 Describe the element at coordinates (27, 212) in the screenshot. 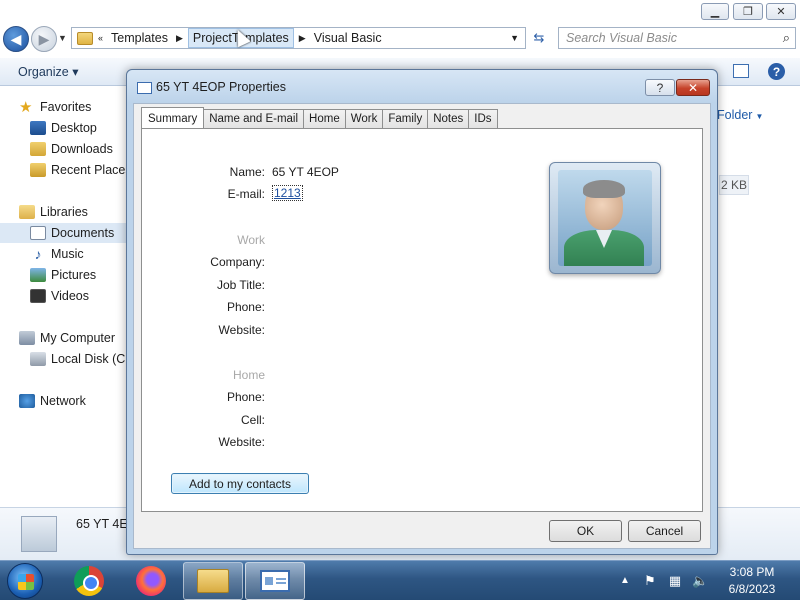

I see `libraries-icon` at that location.